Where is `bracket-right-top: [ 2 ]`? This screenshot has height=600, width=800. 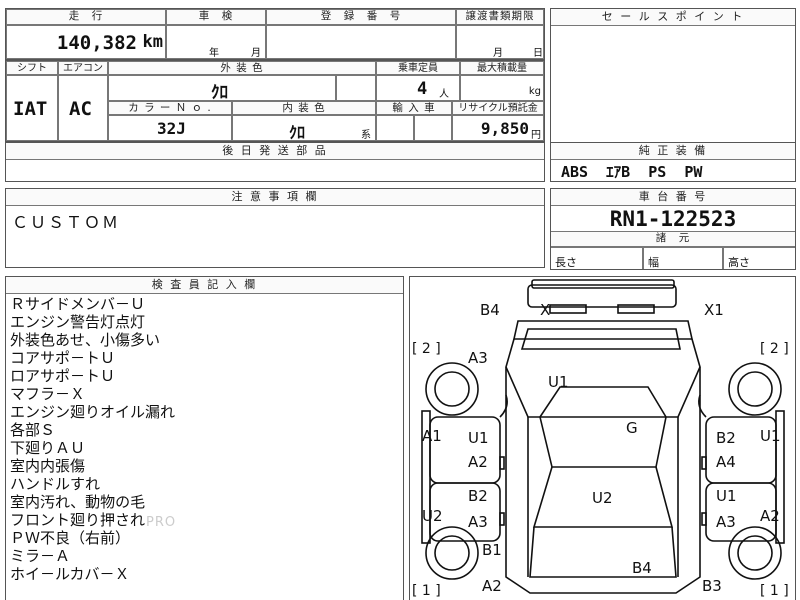 bracket-right-top: [ 2 ] is located at coordinates (774, 349).